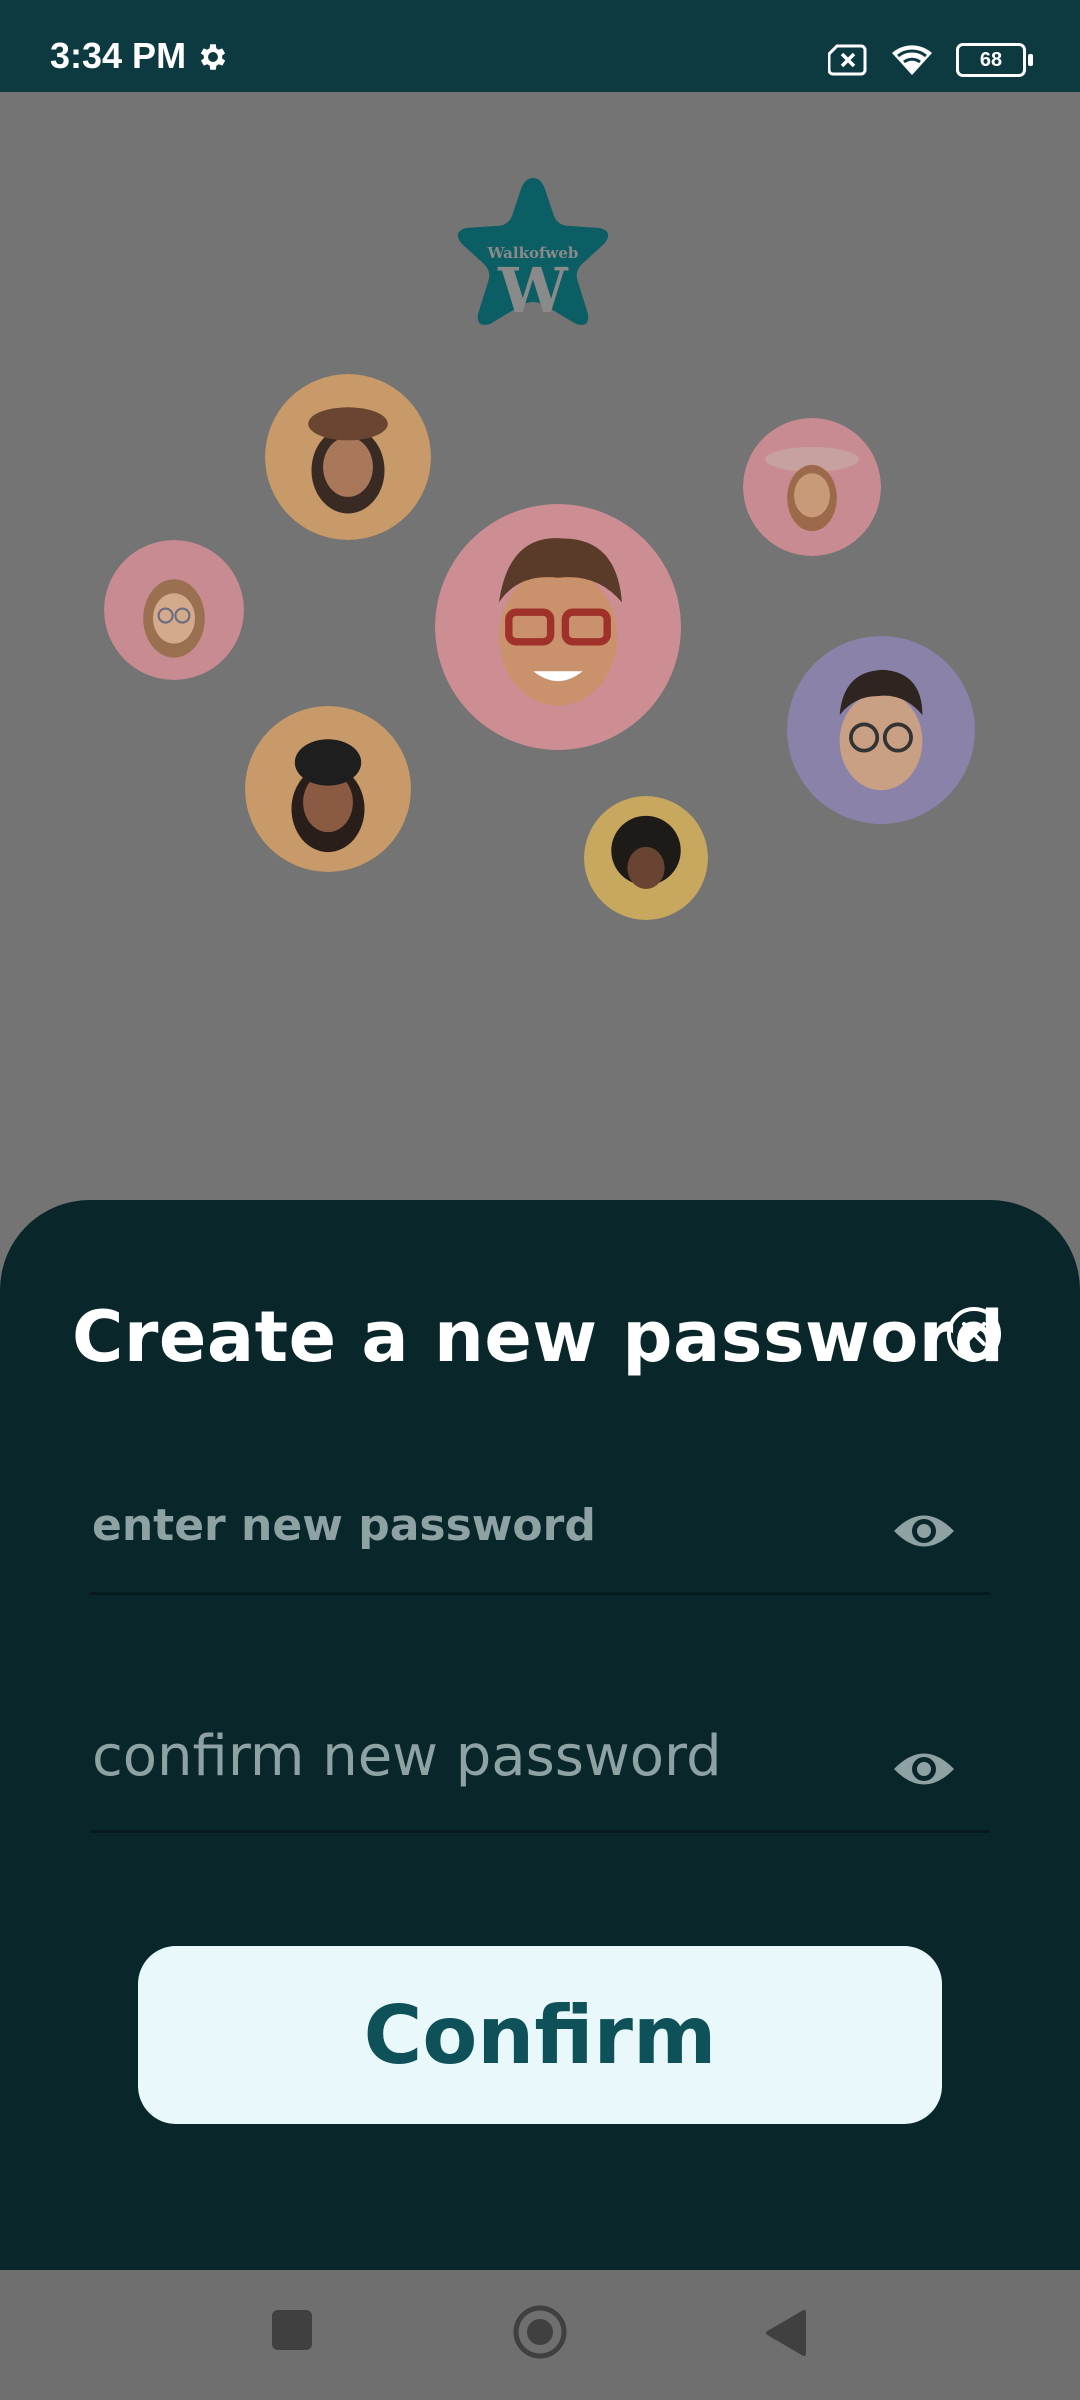 This screenshot has width=1080, height=2400. Describe the element at coordinates (328, 789) in the screenshot. I see `avatar-beanie-woman` at that location.